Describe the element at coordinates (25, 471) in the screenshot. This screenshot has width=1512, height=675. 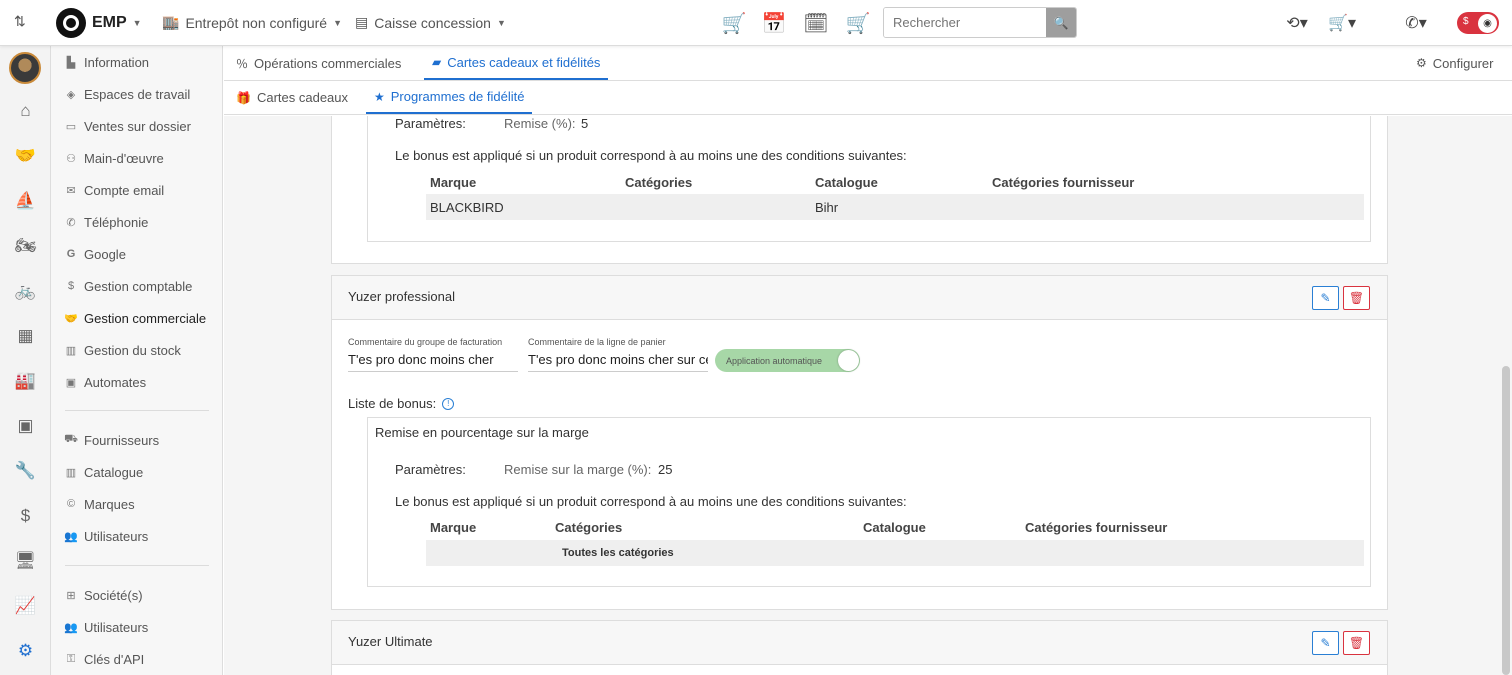
I see `wrench-icon: 🔧` at that location.